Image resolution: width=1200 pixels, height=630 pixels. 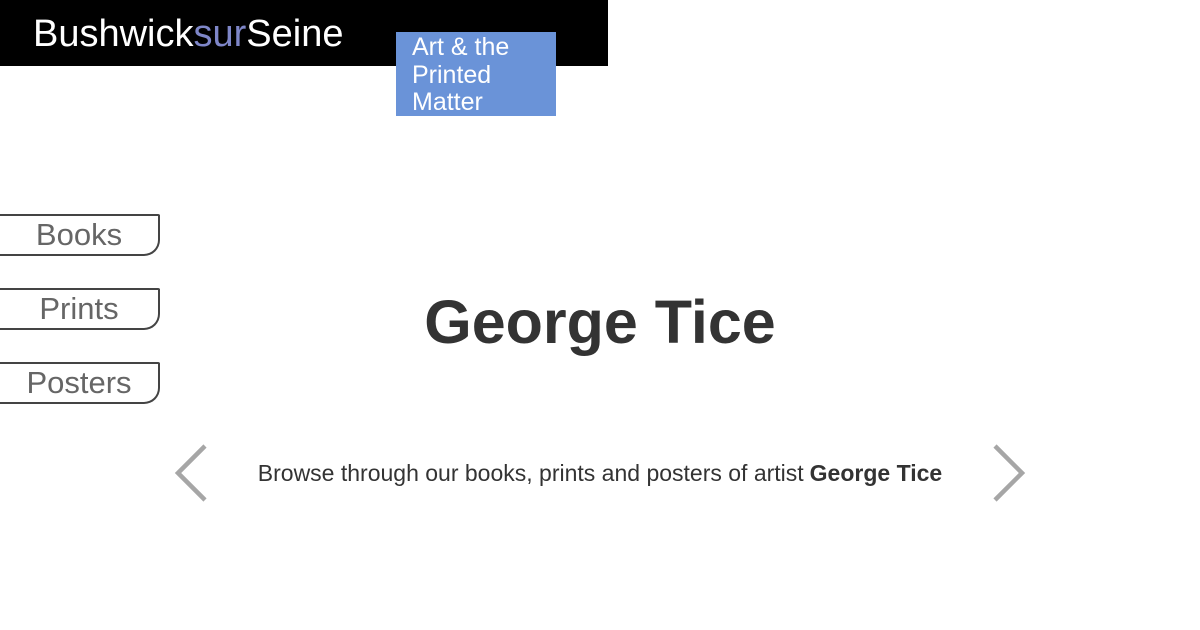 I want to click on logo-part-bushwick: Bushwick, so click(x=113, y=34).